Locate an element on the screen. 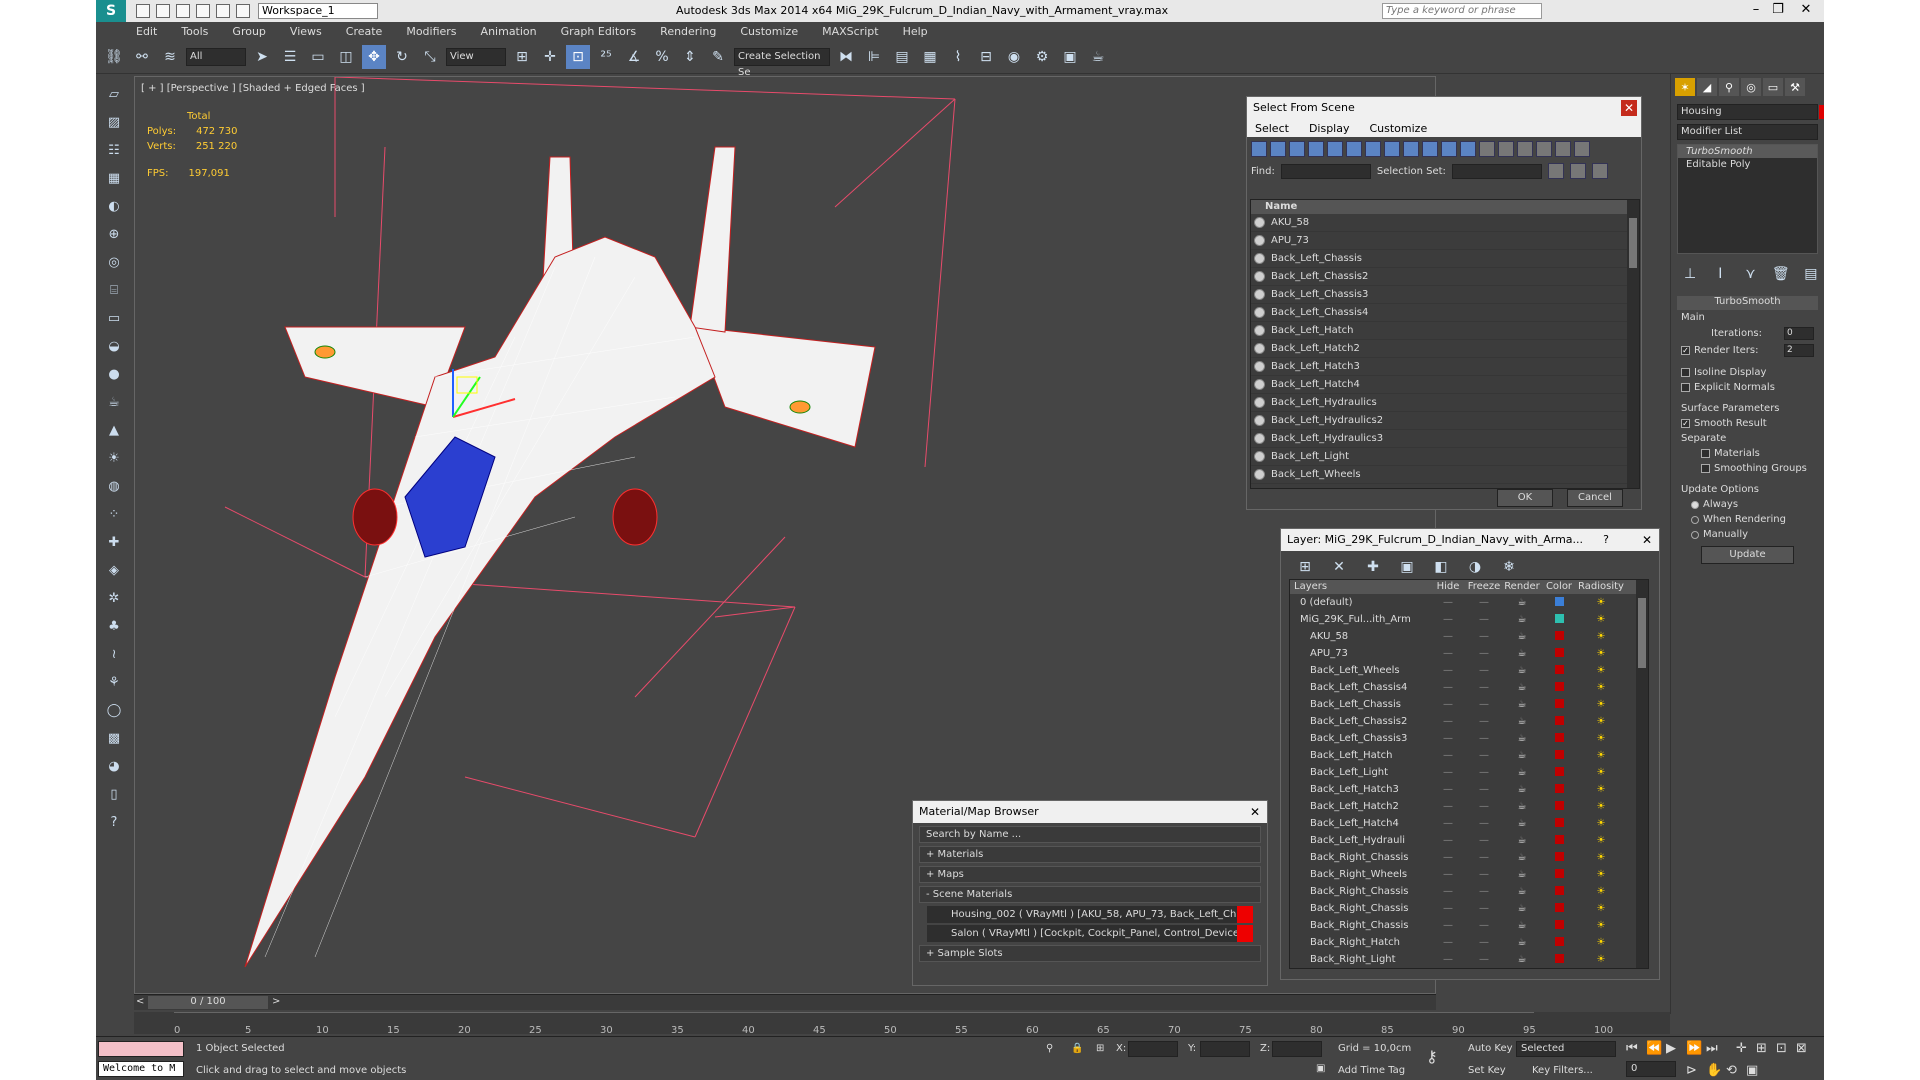 This screenshot has height=1080, width=1920. create-layer-icon: ⊞ is located at coordinates (1305, 567).